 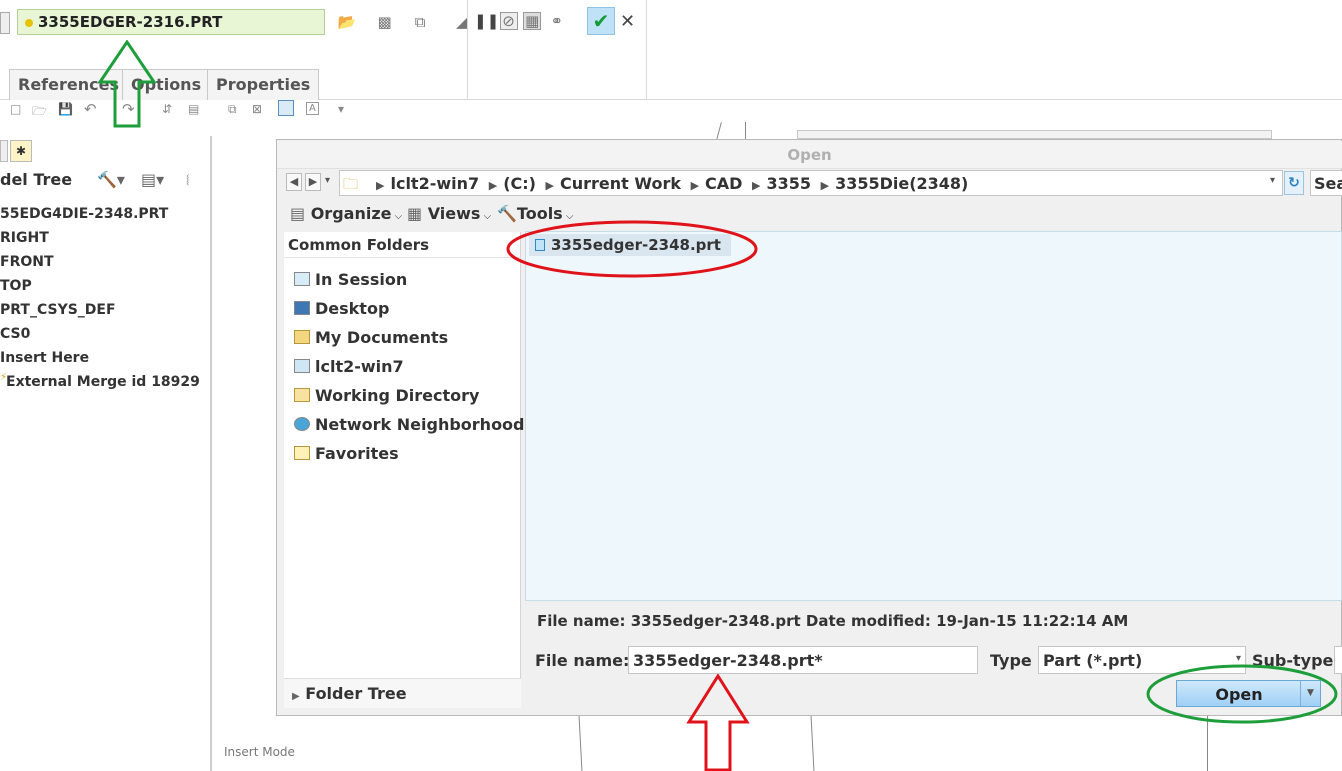 I want to click on tree-item-cs0: CS0, so click(x=15, y=334).